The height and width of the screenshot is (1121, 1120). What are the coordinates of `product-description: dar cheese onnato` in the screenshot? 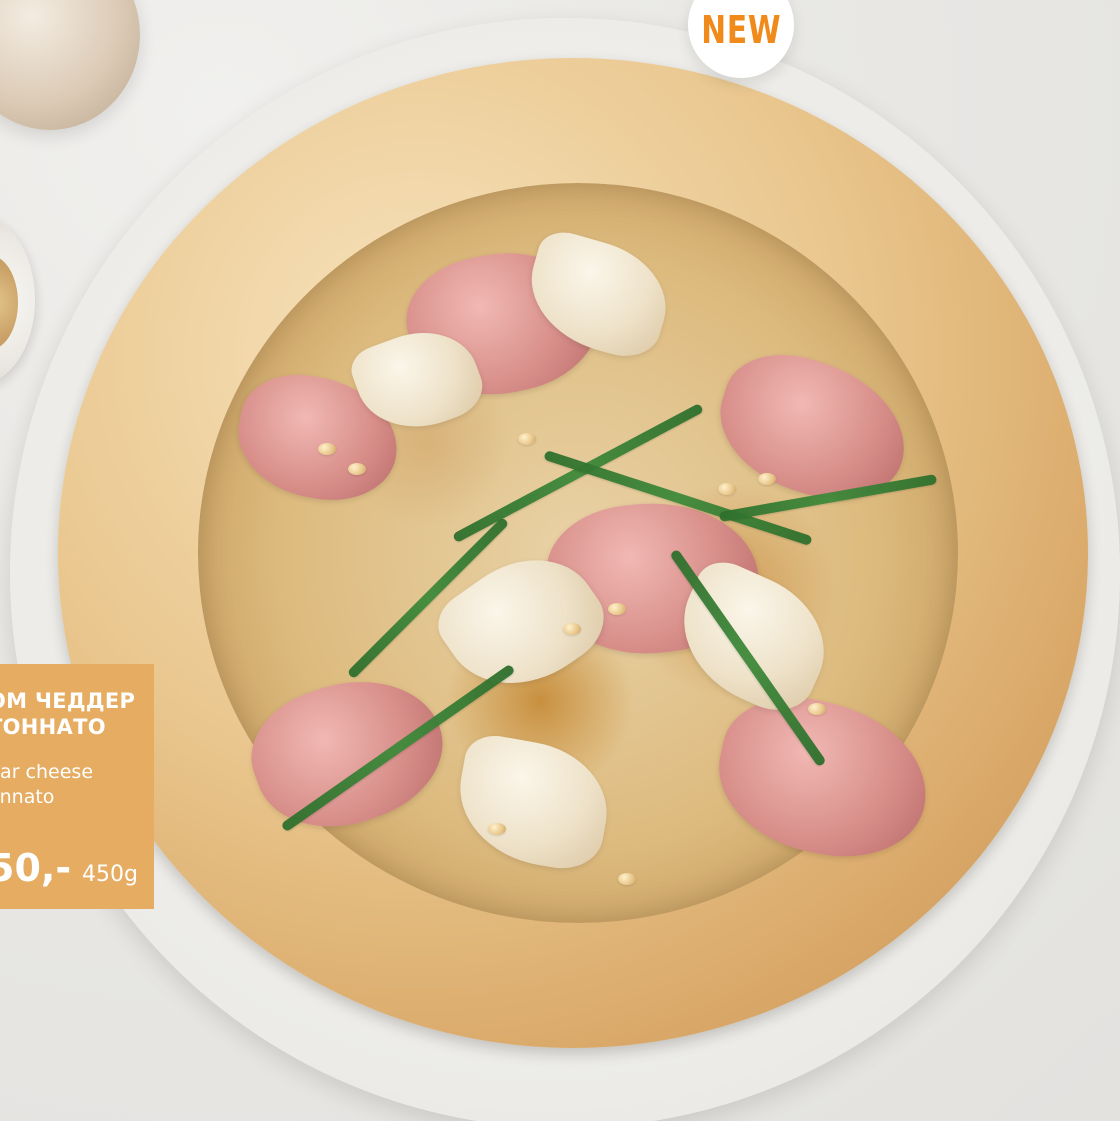 It's located at (68, 785).